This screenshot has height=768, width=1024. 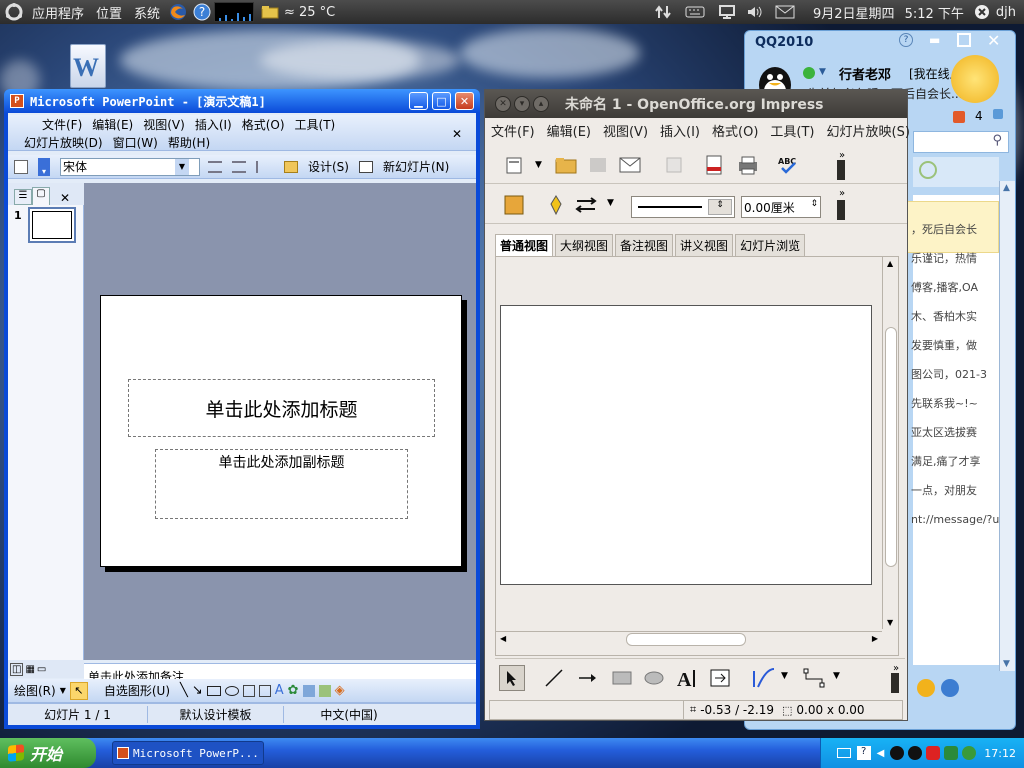 What do you see at coordinates (270, 12) in the screenshot?
I see `folder-icon` at bounding box center [270, 12].